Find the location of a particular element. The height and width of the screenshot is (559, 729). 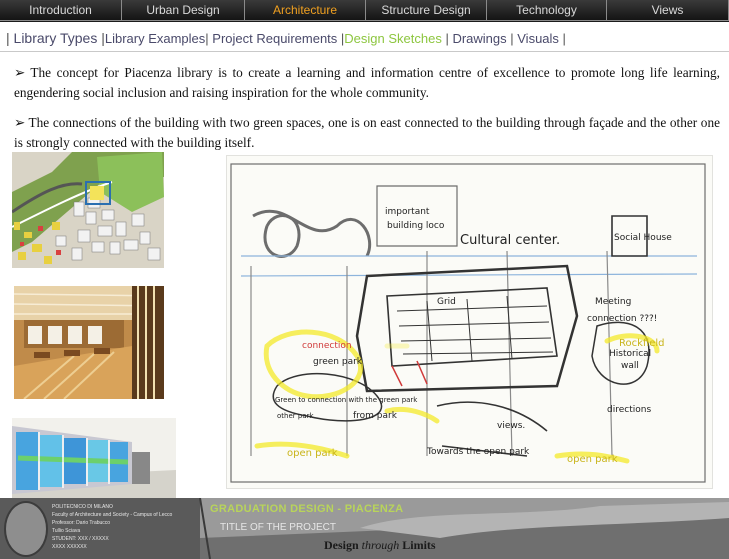

sketch-label-from-park: from park is located at coordinates (375, 416).